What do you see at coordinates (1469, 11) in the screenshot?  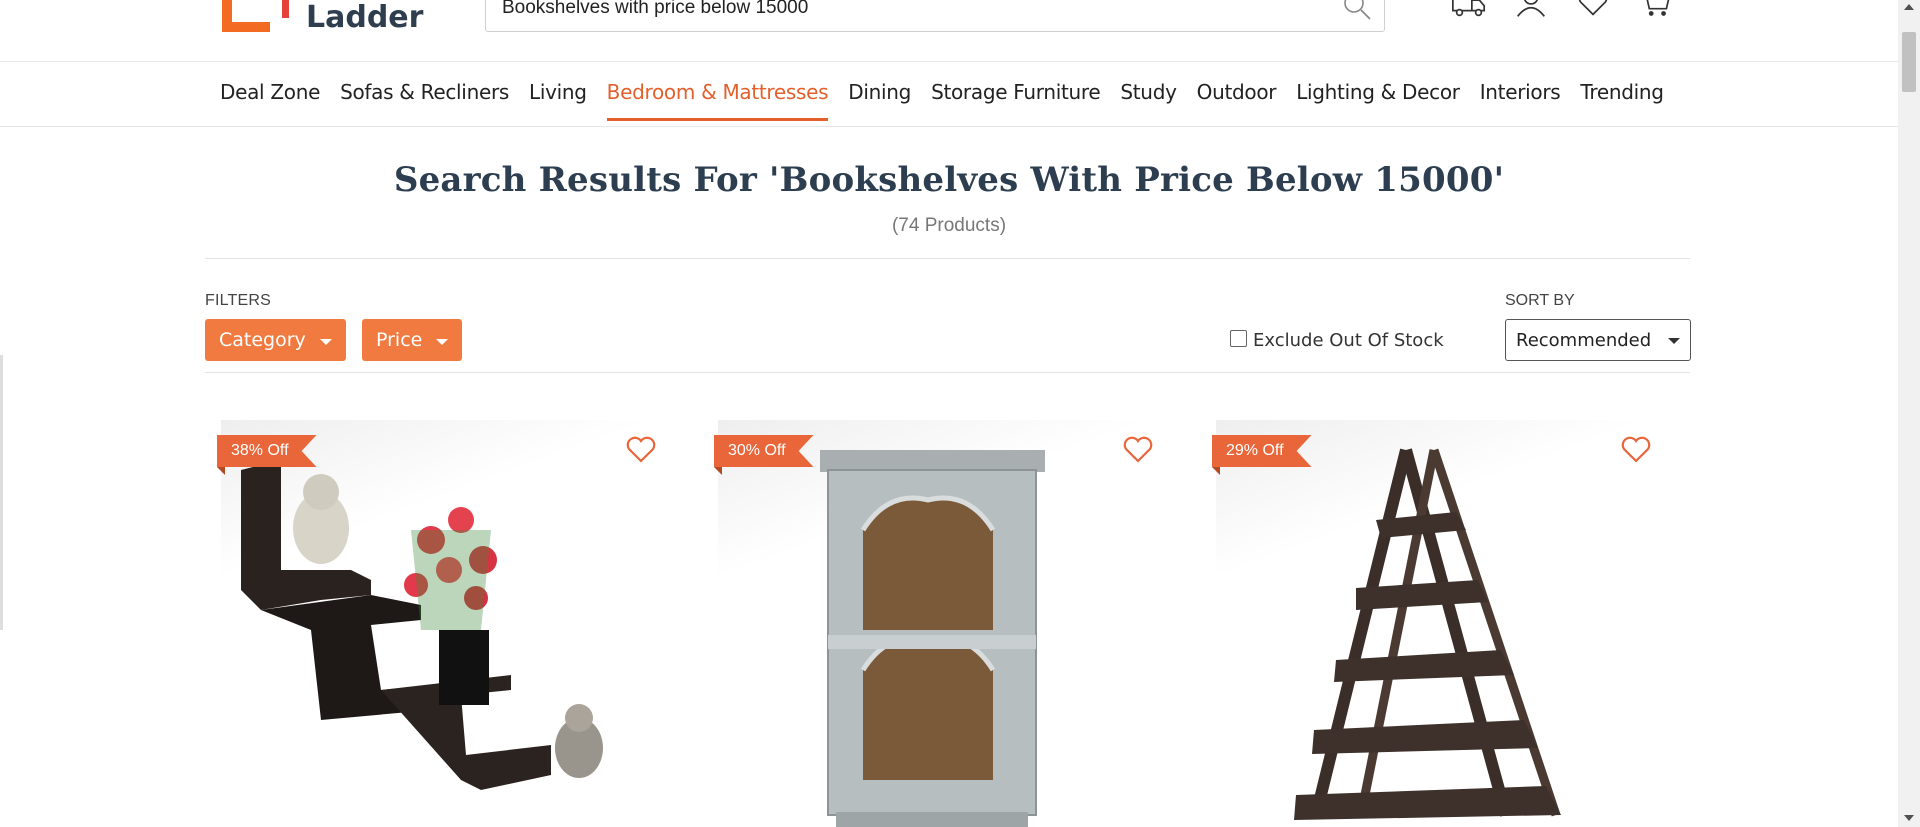 I see `delivery-truck-icon` at bounding box center [1469, 11].